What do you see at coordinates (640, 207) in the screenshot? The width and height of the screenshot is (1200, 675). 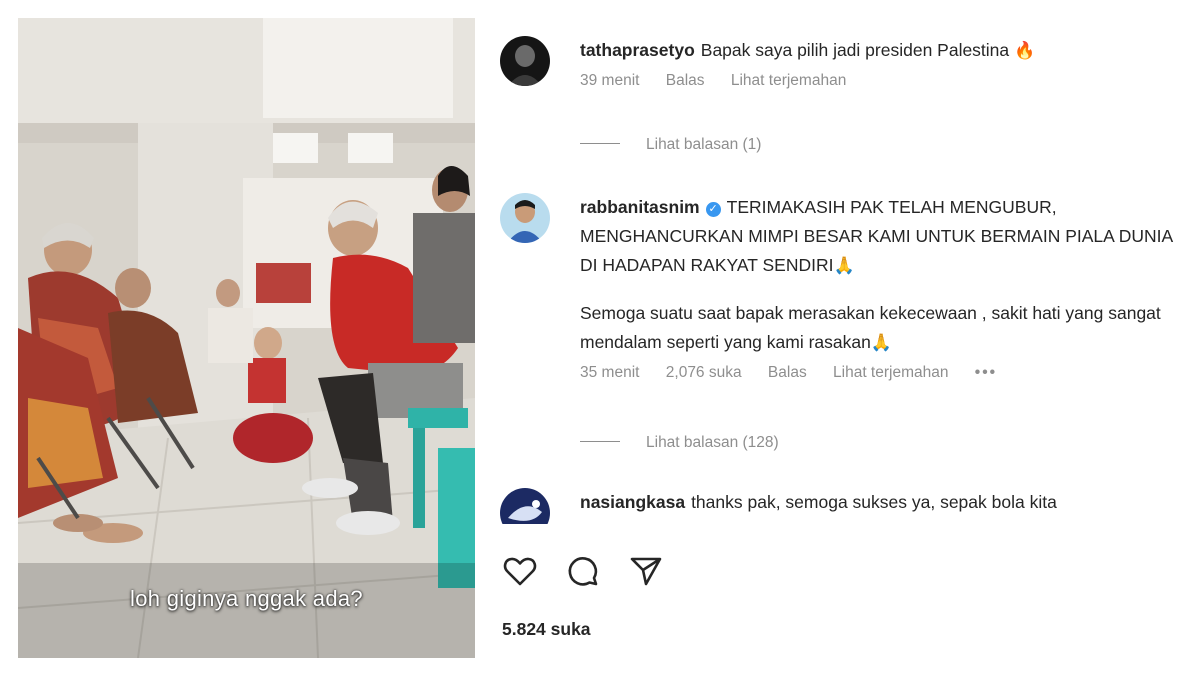 I see `comment-username: rabbanitasnim` at bounding box center [640, 207].